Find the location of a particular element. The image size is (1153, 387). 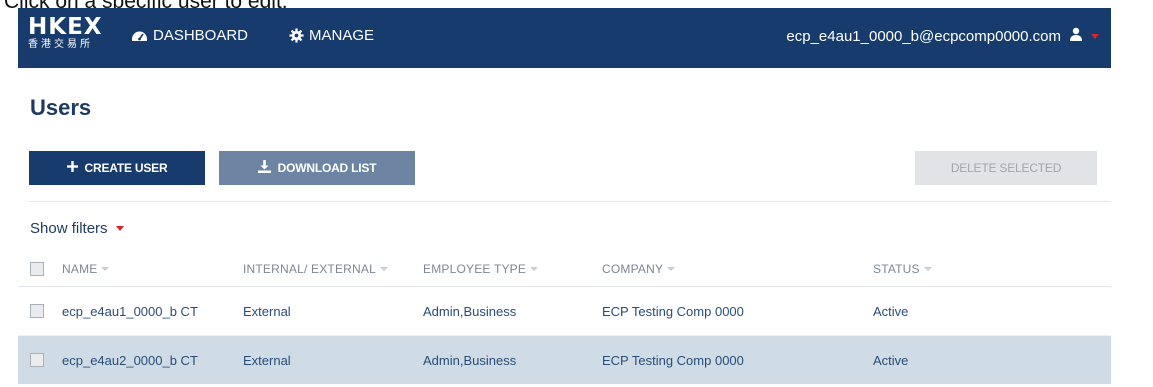

column-header-name-label: NAME is located at coordinates (80, 269).